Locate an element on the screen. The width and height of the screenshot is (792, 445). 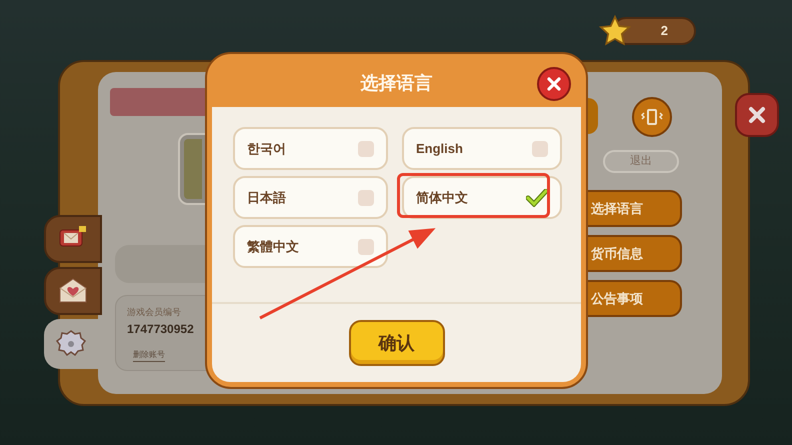
checkmark-icon is located at coordinates (537, 197).